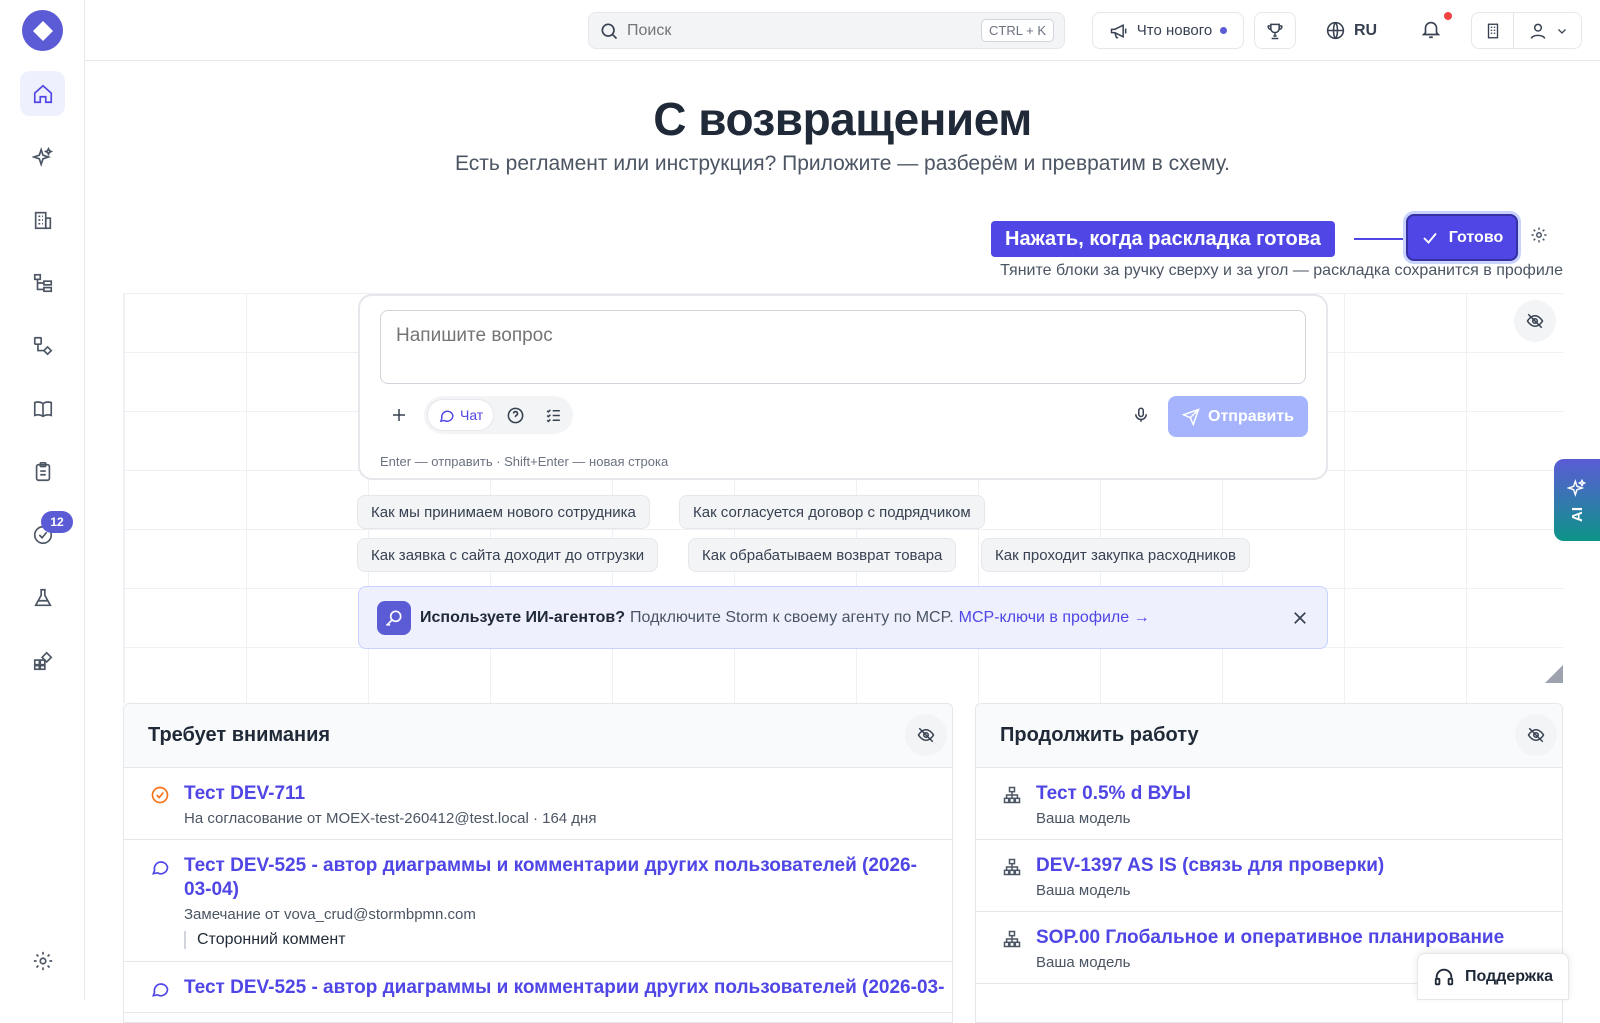 The width and height of the screenshot is (1600, 1023). What do you see at coordinates (1083, 818) in the screenshot?
I see `model-item-meta: Ваша модель` at bounding box center [1083, 818].